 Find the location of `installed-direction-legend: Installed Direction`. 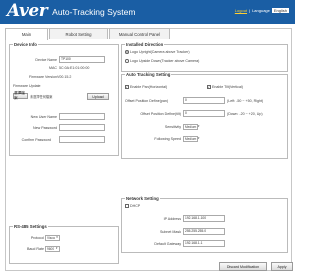

installed-direction-legend: Installed Direction is located at coordinates (145, 44).